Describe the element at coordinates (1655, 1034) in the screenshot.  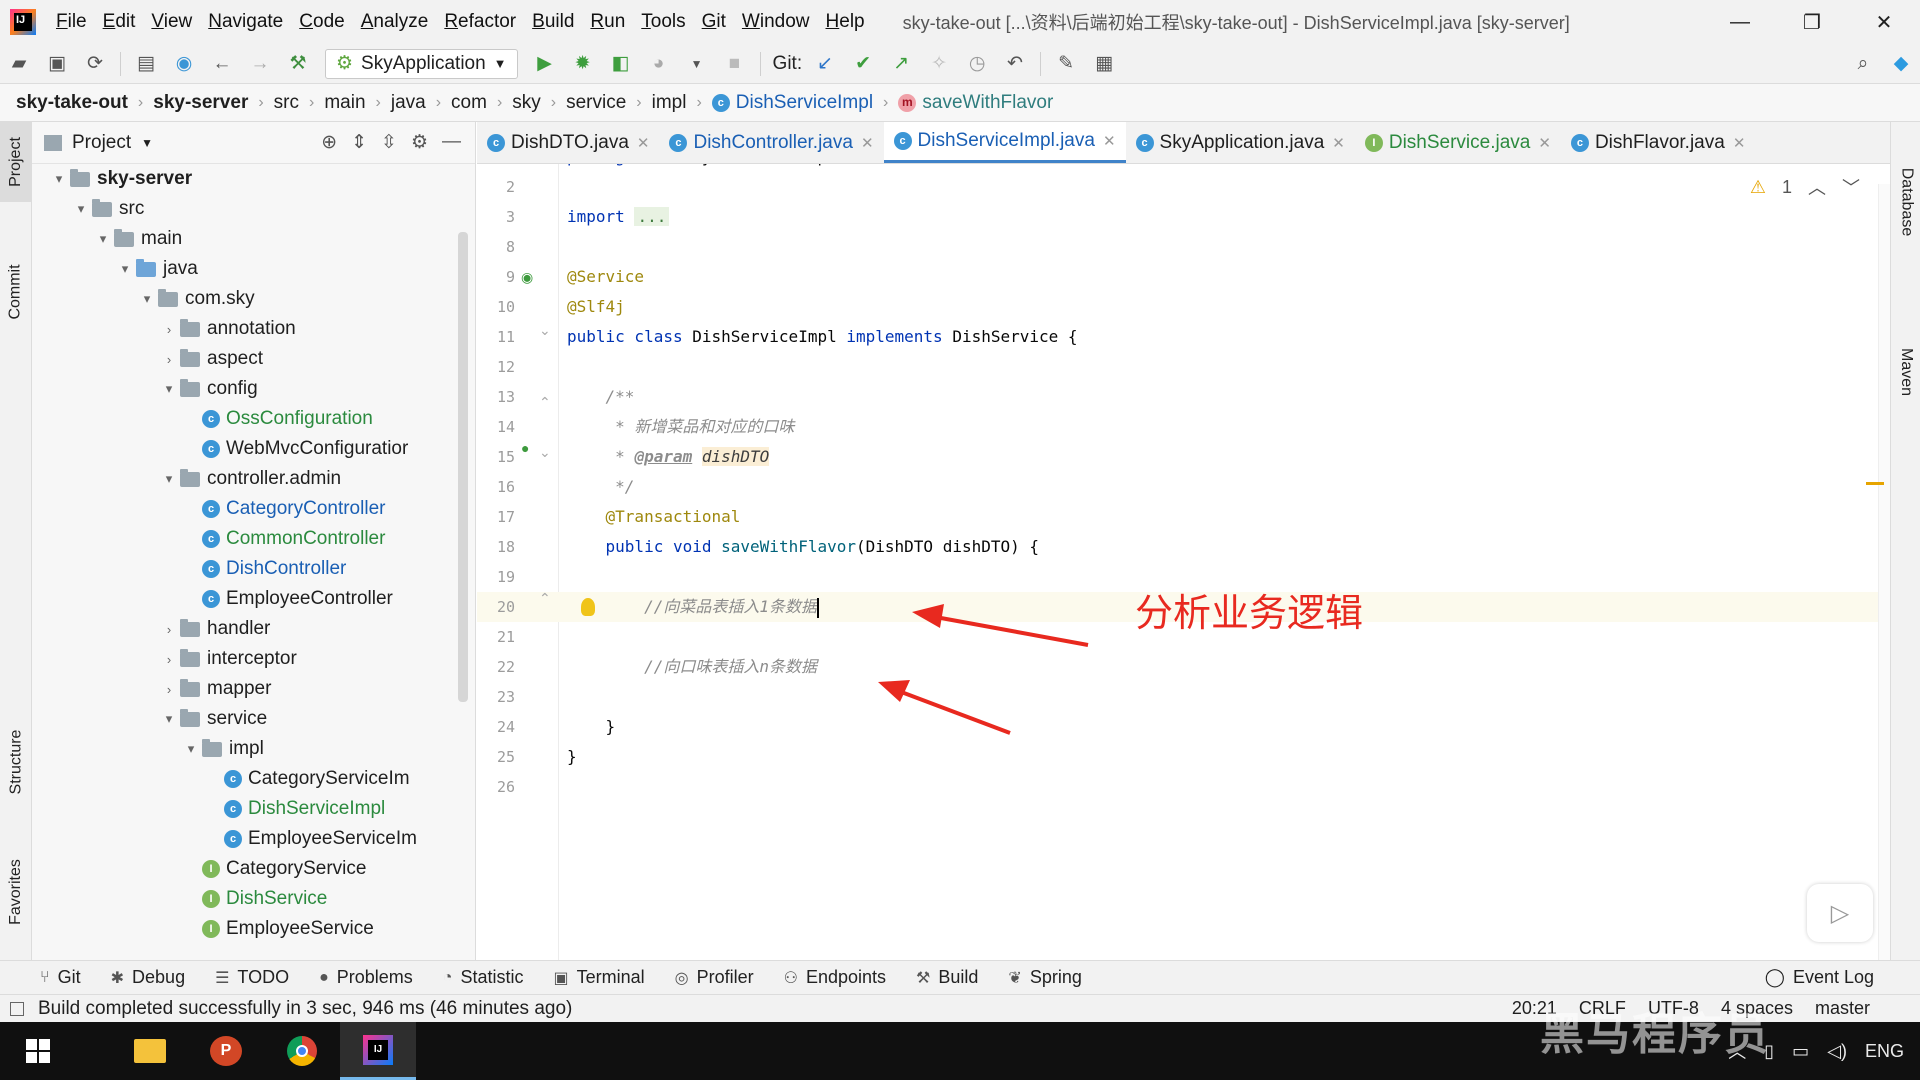
I see `watermark-text: 黑马程序员` at that location.